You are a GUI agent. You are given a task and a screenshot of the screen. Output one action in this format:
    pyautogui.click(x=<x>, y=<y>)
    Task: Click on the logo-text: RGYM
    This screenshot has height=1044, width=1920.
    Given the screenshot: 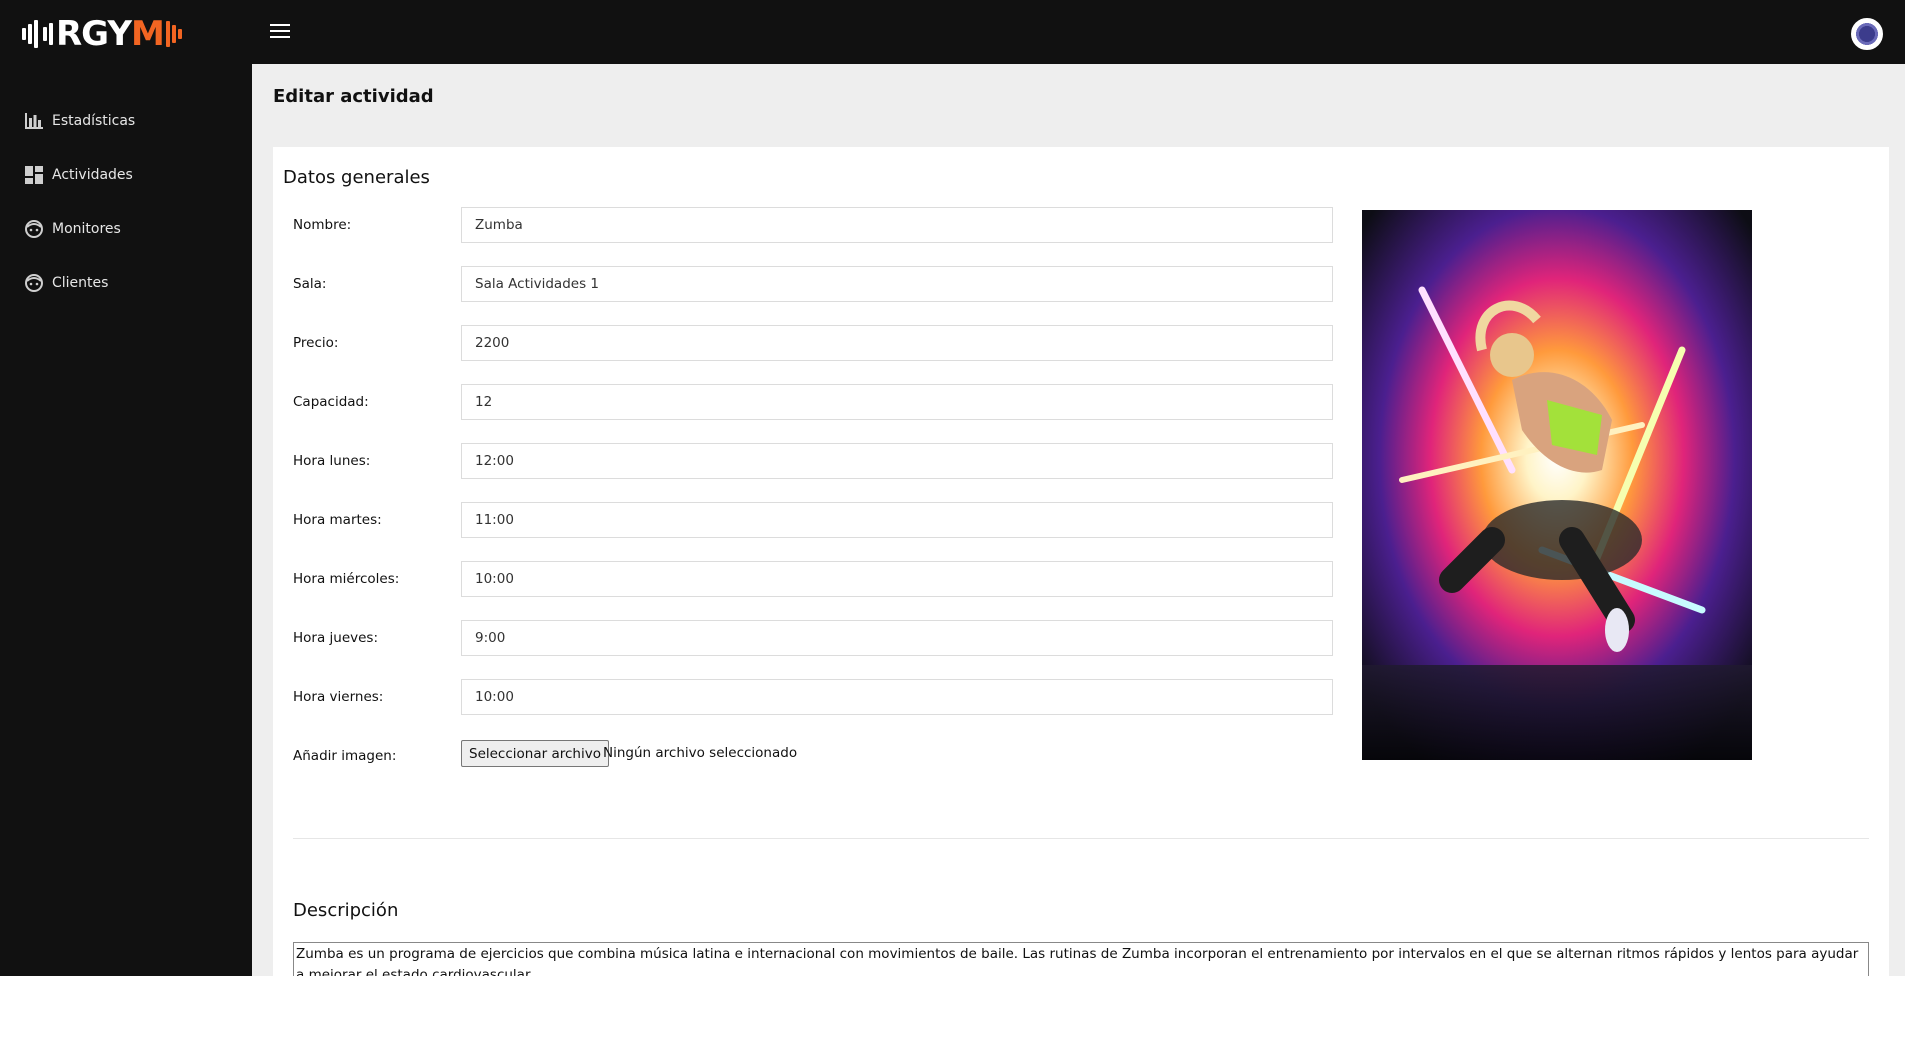 What is the action you would take?
    pyautogui.click(x=110, y=34)
    